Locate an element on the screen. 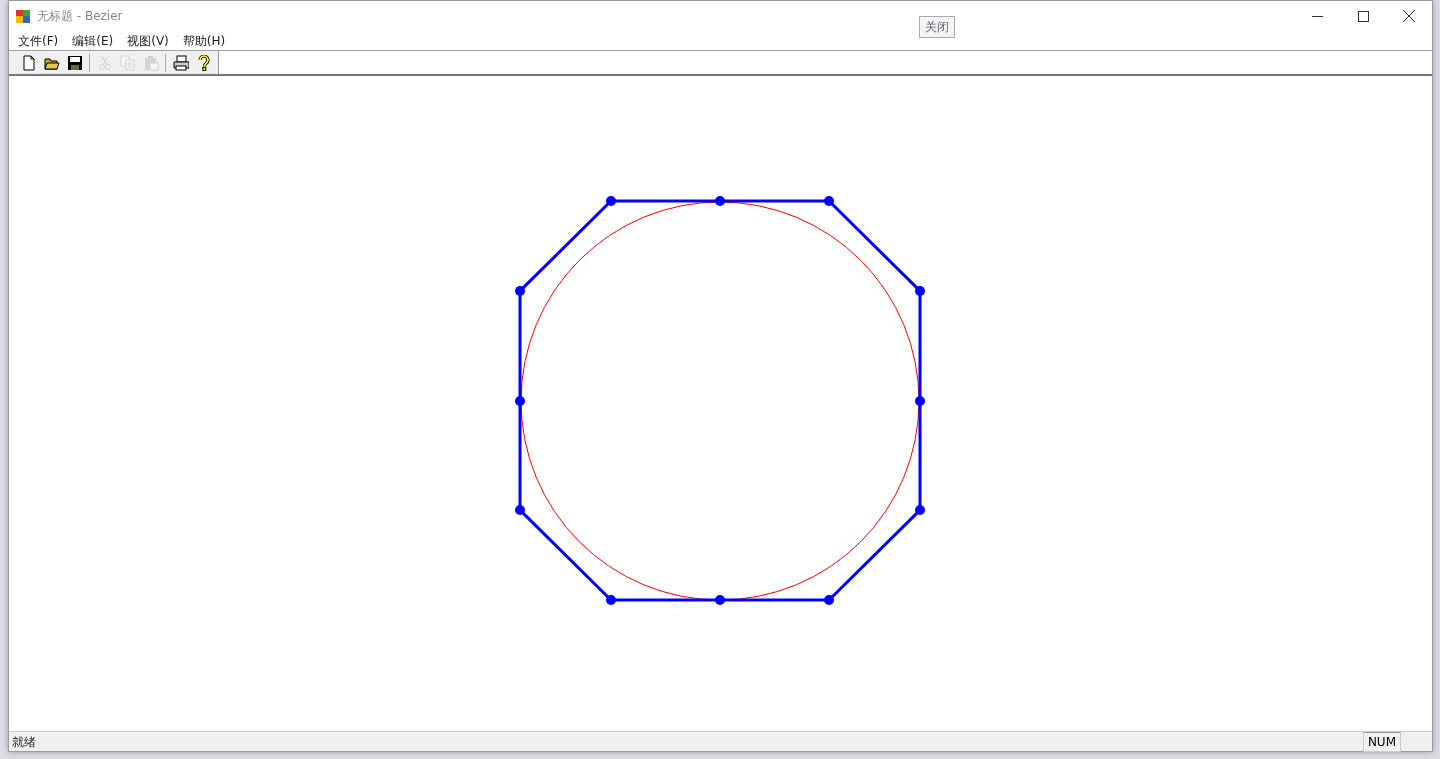  menu-item: 视图(V) is located at coordinates (148, 40).